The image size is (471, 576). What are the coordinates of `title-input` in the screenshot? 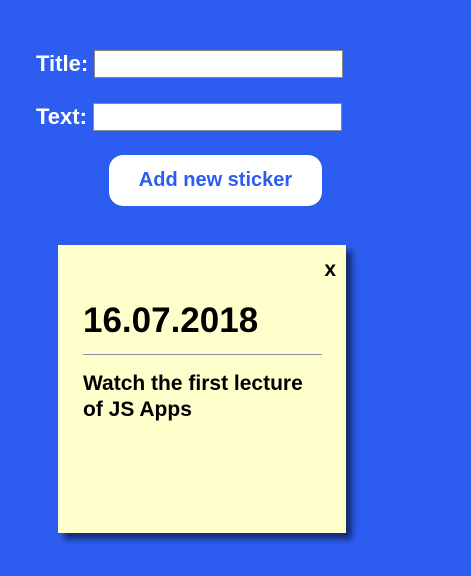 It's located at (219, 64).